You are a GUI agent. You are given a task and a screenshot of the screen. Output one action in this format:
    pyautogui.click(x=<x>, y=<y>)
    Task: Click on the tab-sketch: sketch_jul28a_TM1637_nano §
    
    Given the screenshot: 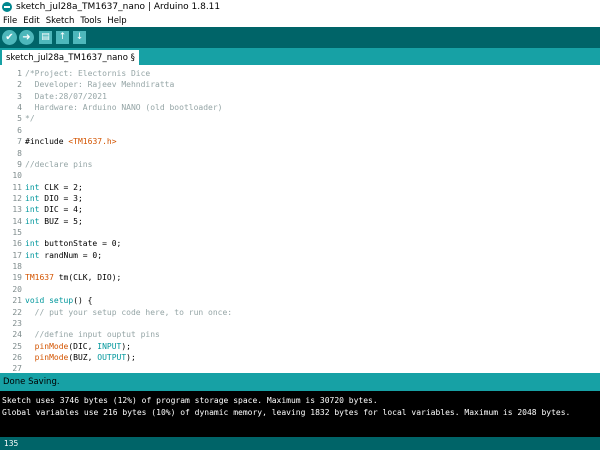 What is the action you would take?
    pyautogui.click(x=70, y=57)
    